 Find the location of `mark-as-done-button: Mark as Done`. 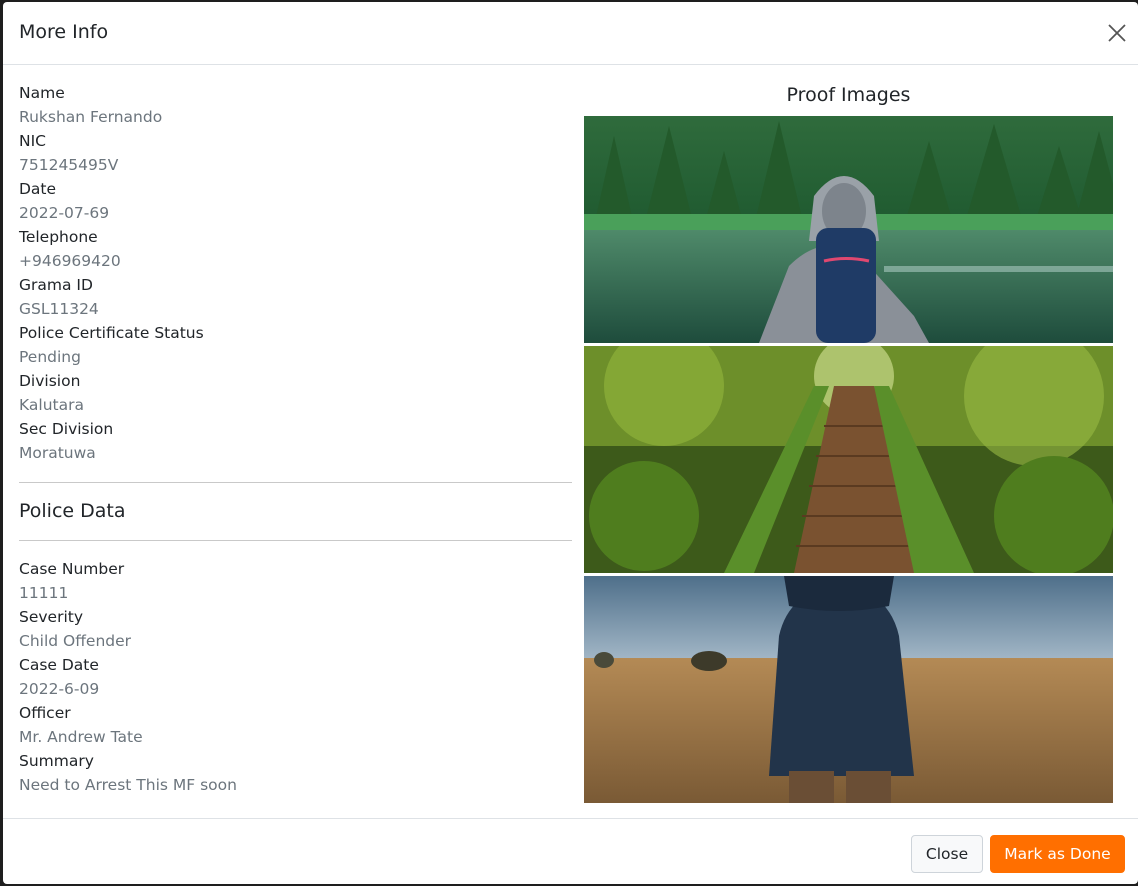

mark-as-done-button: Mark as Done is located at coordinates (1057, 854).